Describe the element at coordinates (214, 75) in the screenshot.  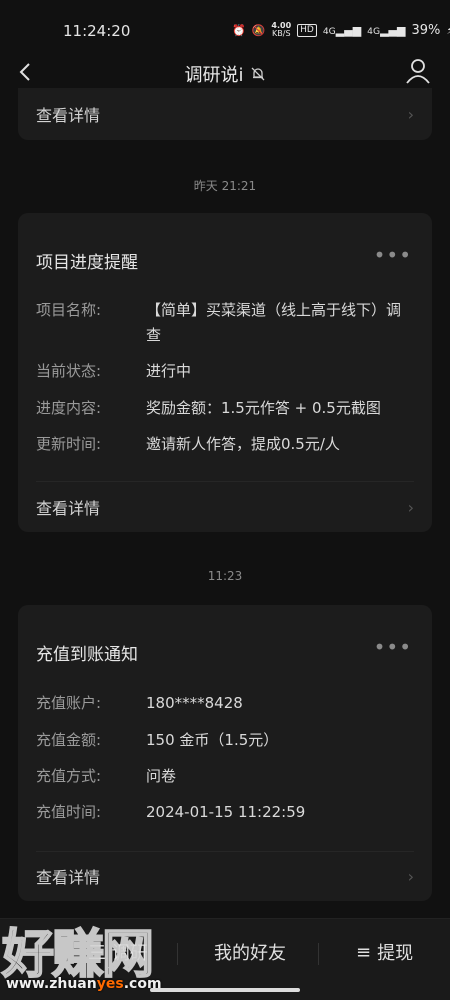
I see `page-title: 调研说i` at that location.